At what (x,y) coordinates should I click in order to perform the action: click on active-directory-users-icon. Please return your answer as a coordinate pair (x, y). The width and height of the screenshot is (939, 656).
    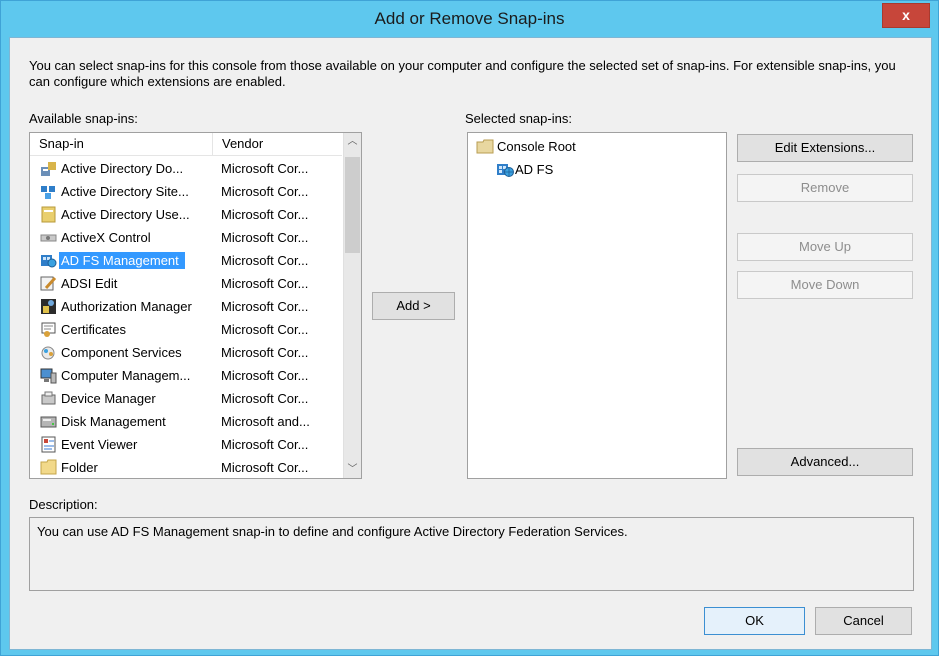
    Looking at the image, I should click on (48, 214).